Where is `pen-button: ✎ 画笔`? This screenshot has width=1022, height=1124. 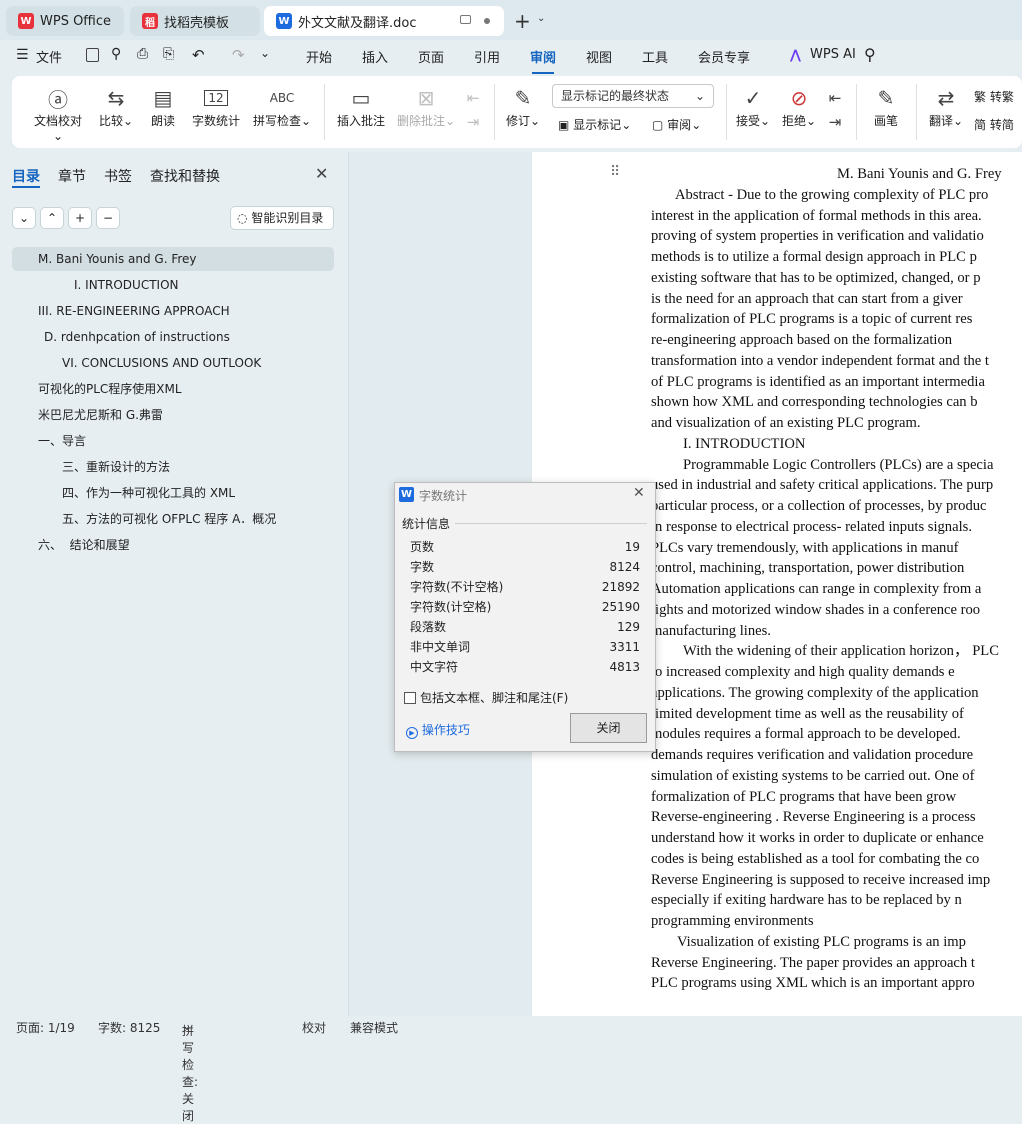 pen-button: ✎ 画笔 is located at coordinates (886, 106).